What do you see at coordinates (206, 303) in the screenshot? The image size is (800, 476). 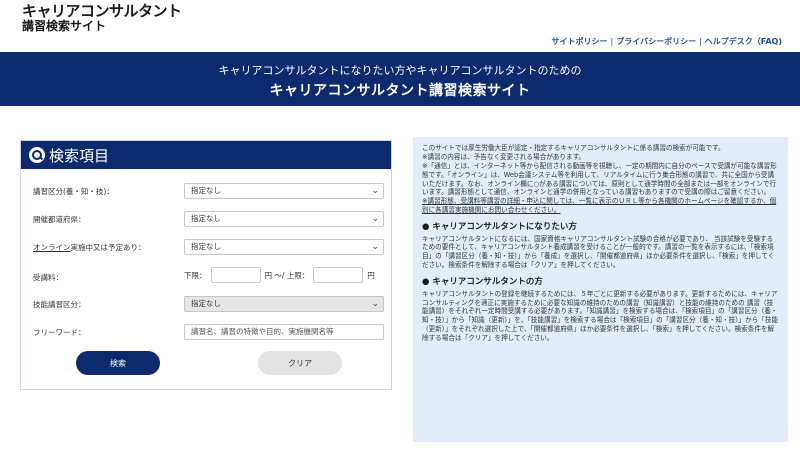 I see `skill-type-value: 指定なし` at bounding box center [206, 303].